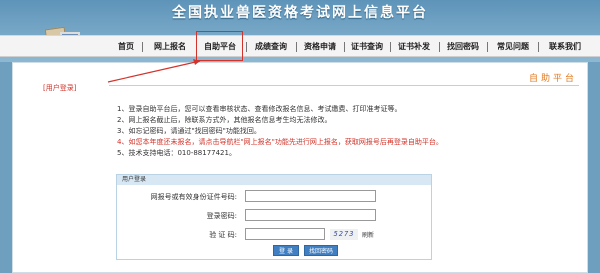  I want to click on highlight-box, so click(219, 46).